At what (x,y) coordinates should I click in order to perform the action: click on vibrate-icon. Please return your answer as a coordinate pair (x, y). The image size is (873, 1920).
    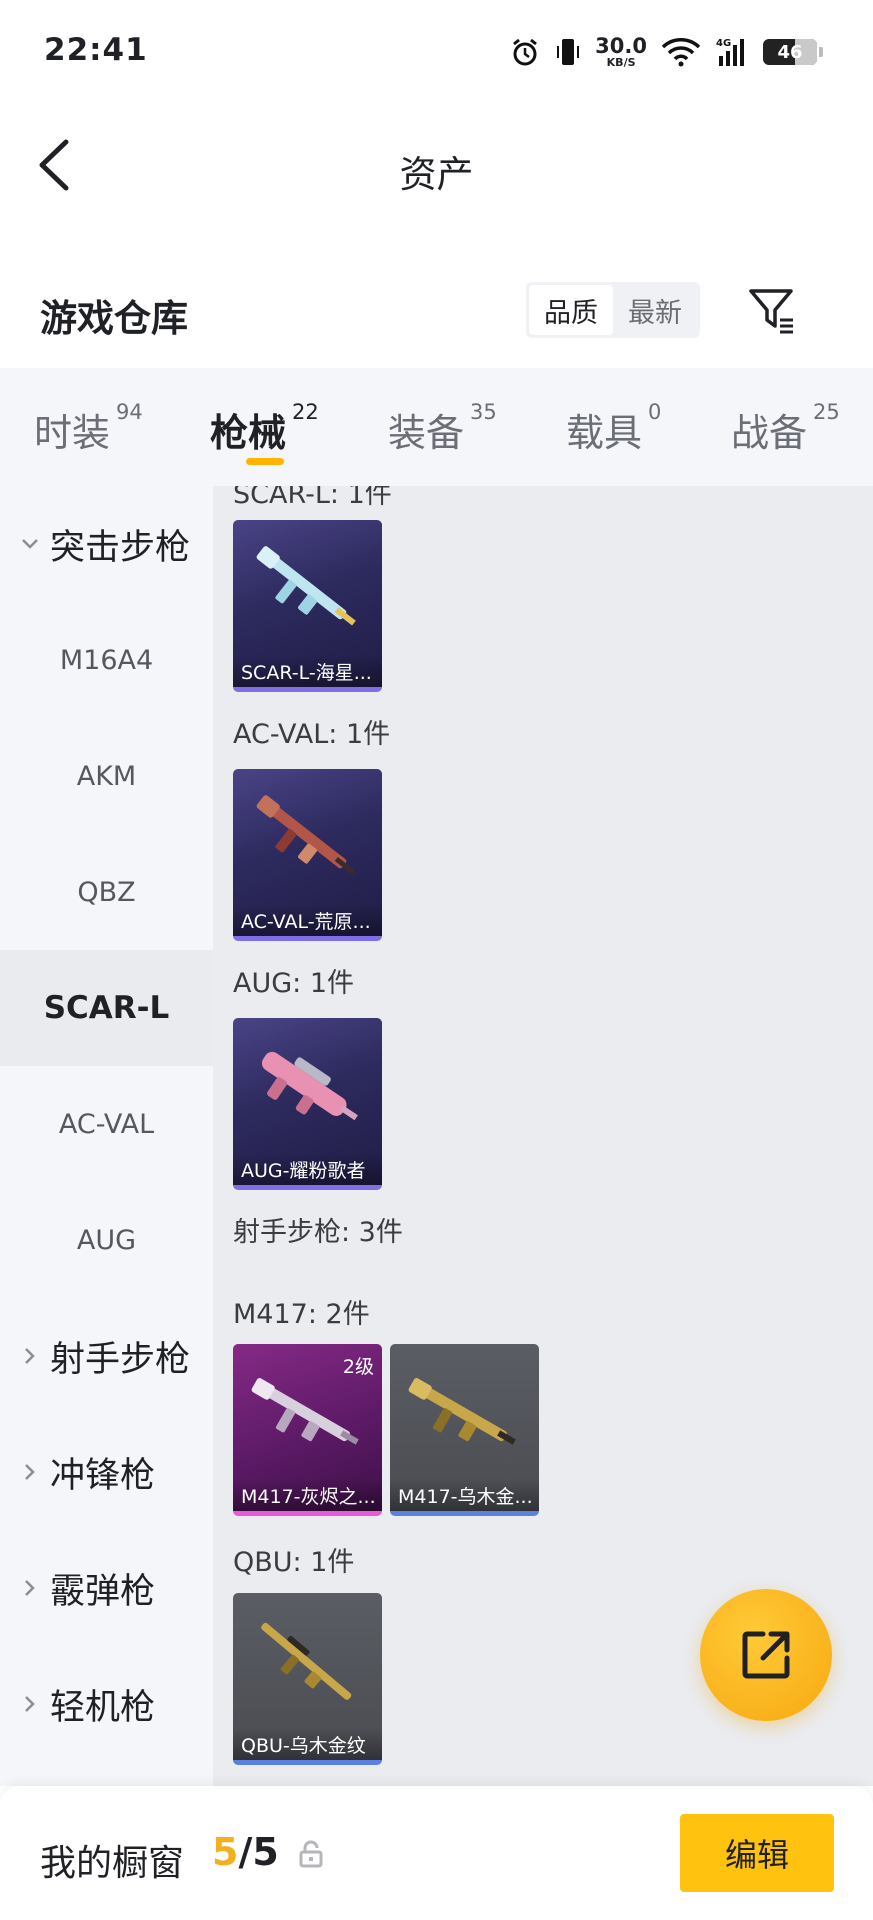
    Looking at the image, I should click on (568, 52).